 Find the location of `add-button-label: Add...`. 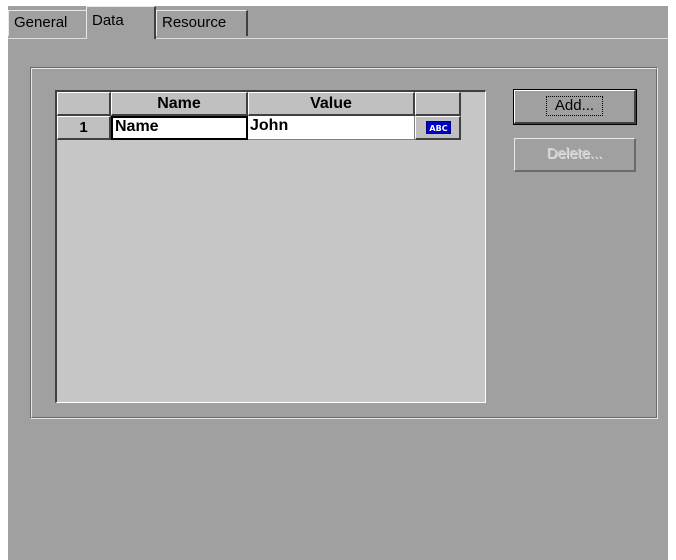

add-button-label: Add... is located at coordinates (574, 106).